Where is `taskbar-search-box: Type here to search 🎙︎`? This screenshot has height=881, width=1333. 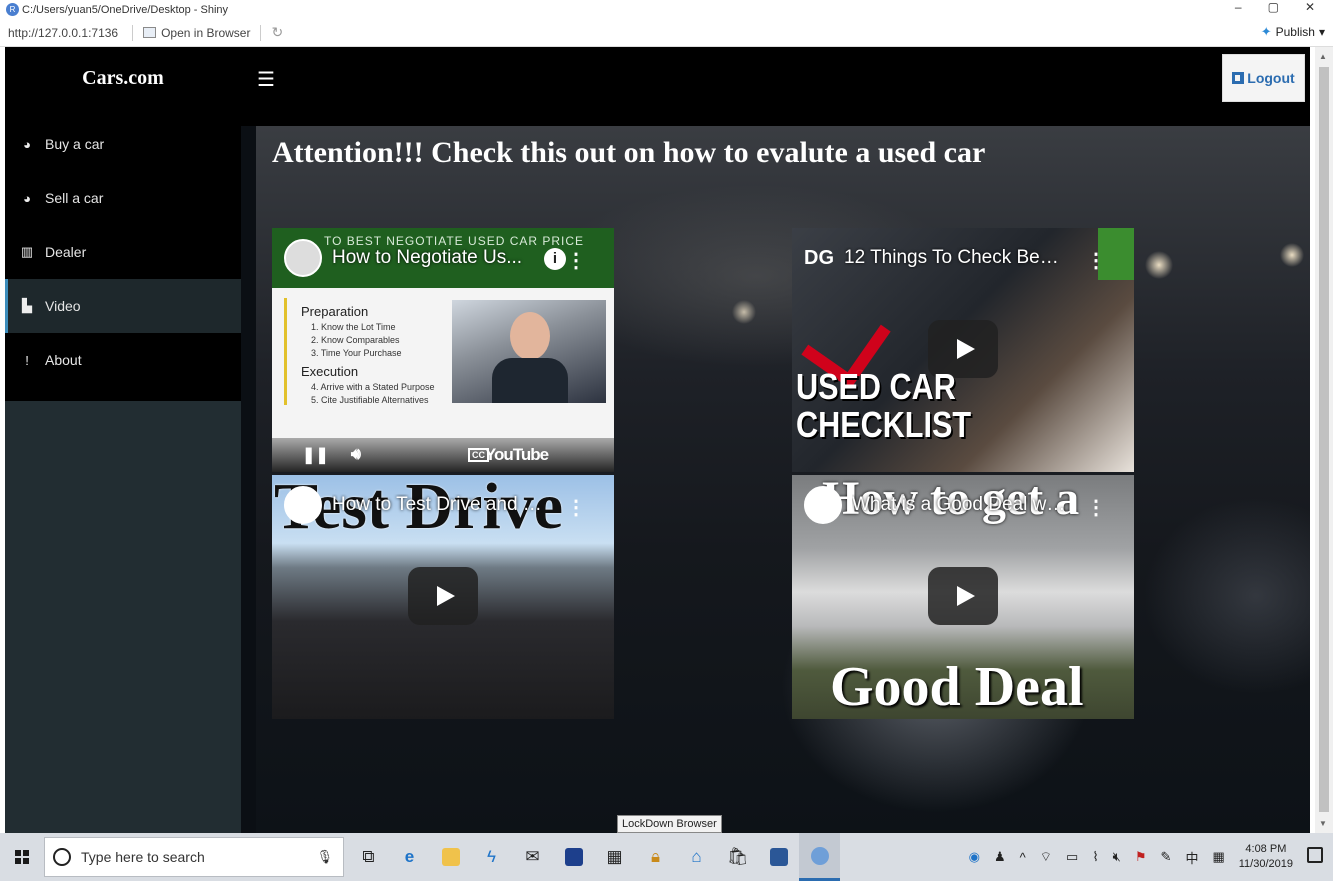 taskbar-search-box: Type here to search 🎙︎ is located at coordinates (194, 857).